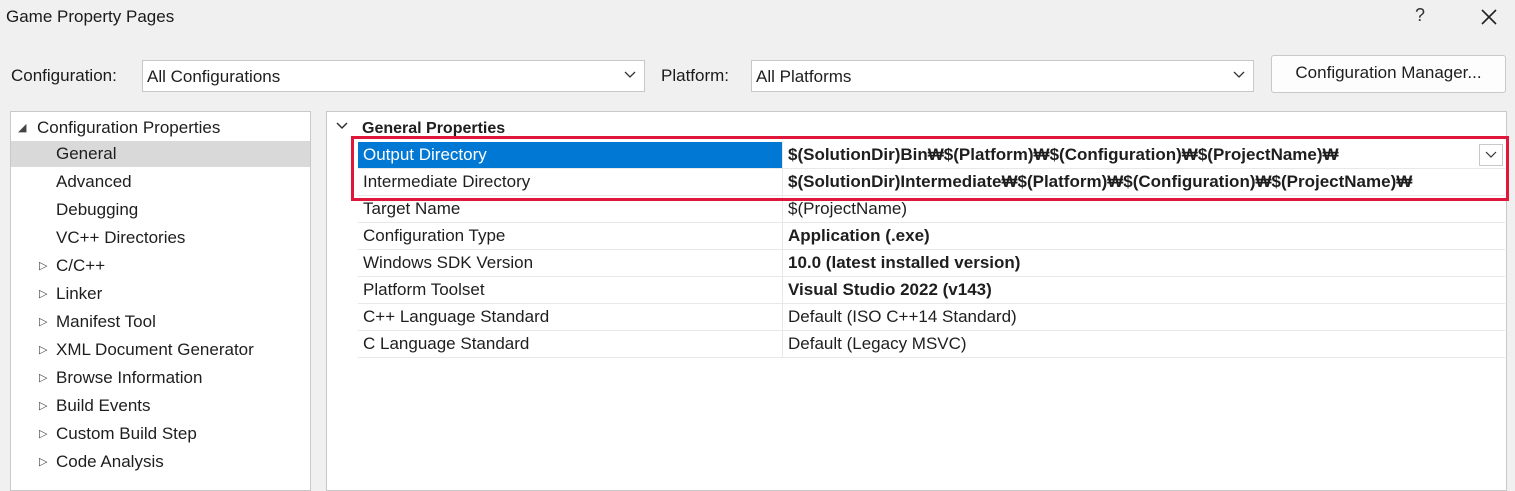  I want to click on tree-item-vc-directories: VC++ Directories, so click(160, 238).